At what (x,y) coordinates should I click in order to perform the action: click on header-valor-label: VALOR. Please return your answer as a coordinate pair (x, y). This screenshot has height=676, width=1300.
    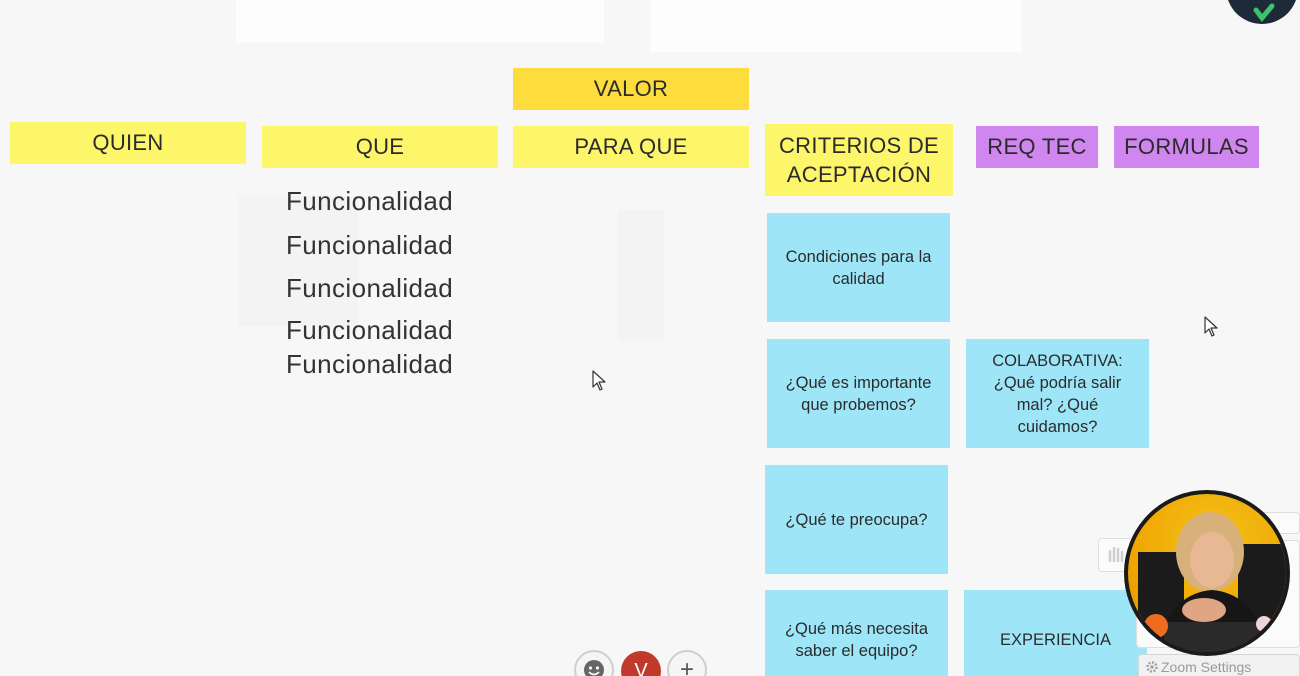
    Looking at the image, I should click on (631, 88).